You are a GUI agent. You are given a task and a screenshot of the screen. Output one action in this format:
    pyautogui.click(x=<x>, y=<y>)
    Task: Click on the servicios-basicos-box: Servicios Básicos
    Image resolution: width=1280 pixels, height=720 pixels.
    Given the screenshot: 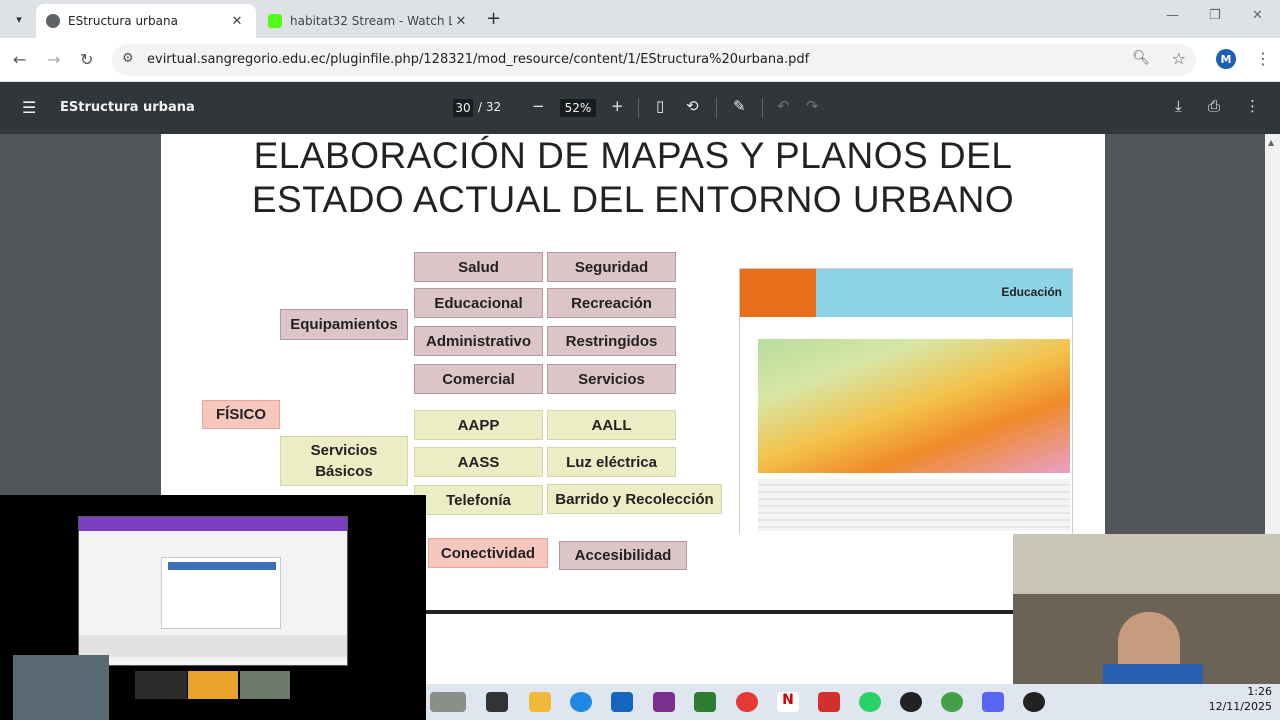 What is the action you would take?
    pyautogui.click(x=344, y=461)
    